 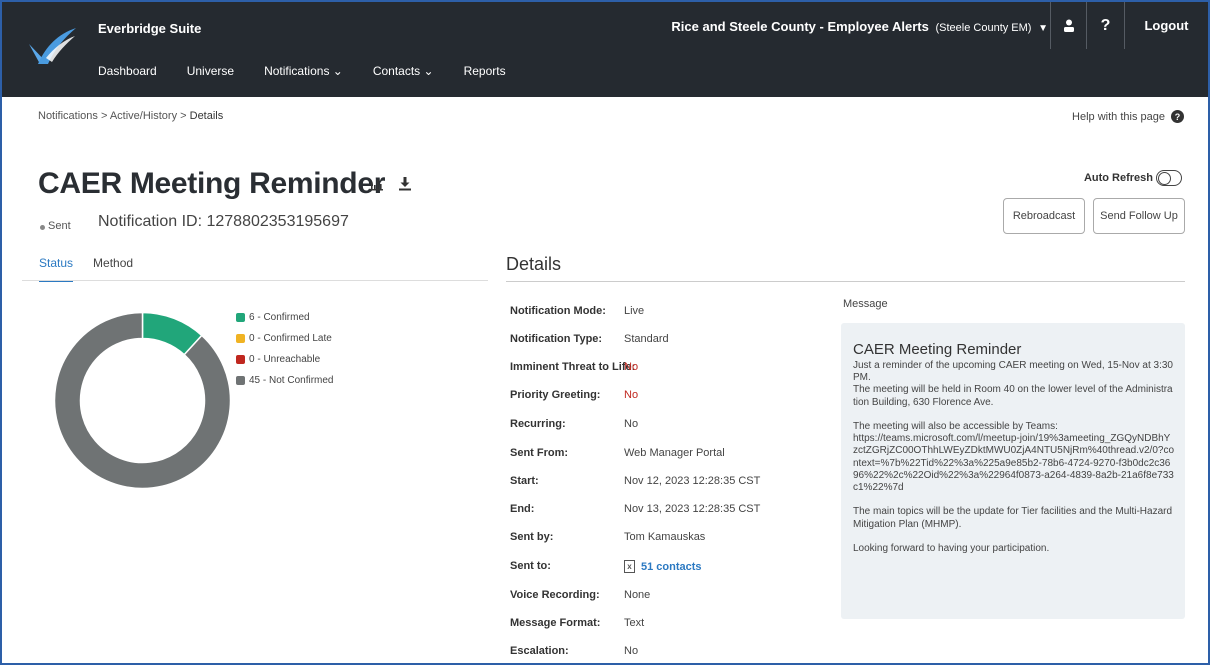 What do you see at coordinates (113, 269) in the screenshot?
I see `tab-method: Method` at bounding box center [113, 269].